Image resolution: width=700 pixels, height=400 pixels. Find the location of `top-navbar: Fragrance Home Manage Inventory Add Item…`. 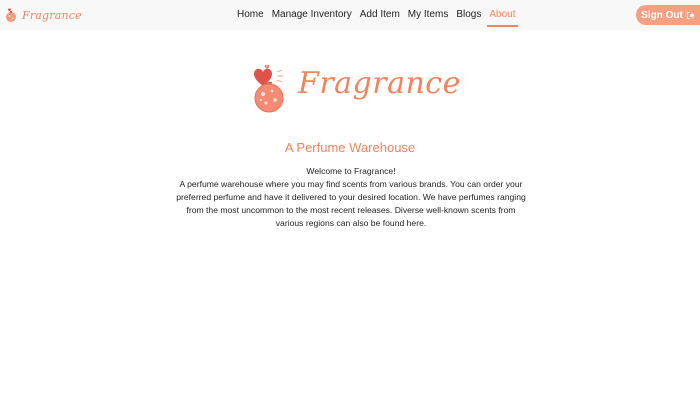

top-navbar: Fragrance Home Manage Inventory Add Item… is located at coordinates (350, 15).